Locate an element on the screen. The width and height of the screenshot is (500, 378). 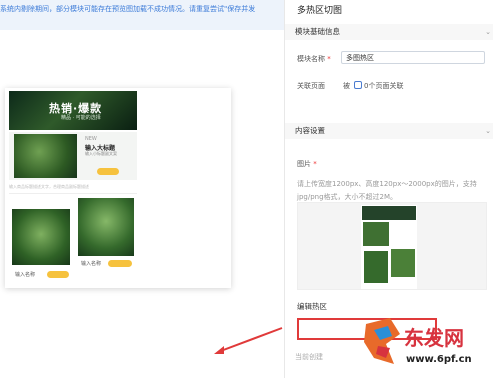
link-icon is located at coordinates (358, 85).